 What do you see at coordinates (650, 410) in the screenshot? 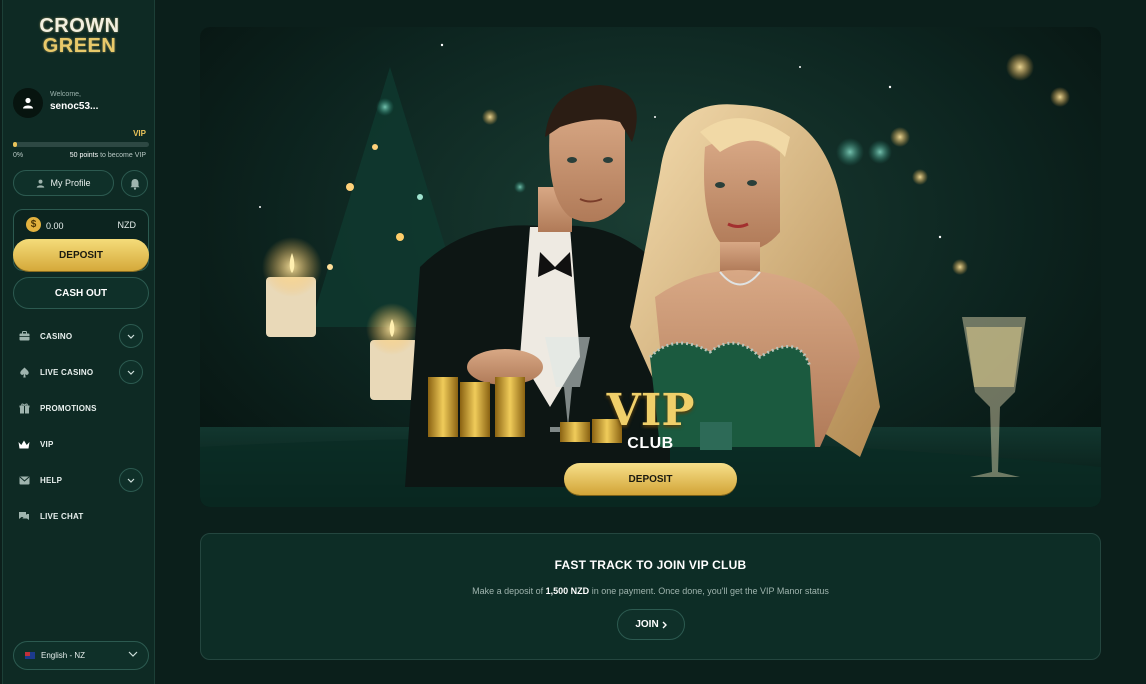
I see `vip-club-title: VIP` at bounding box center [650, 410].